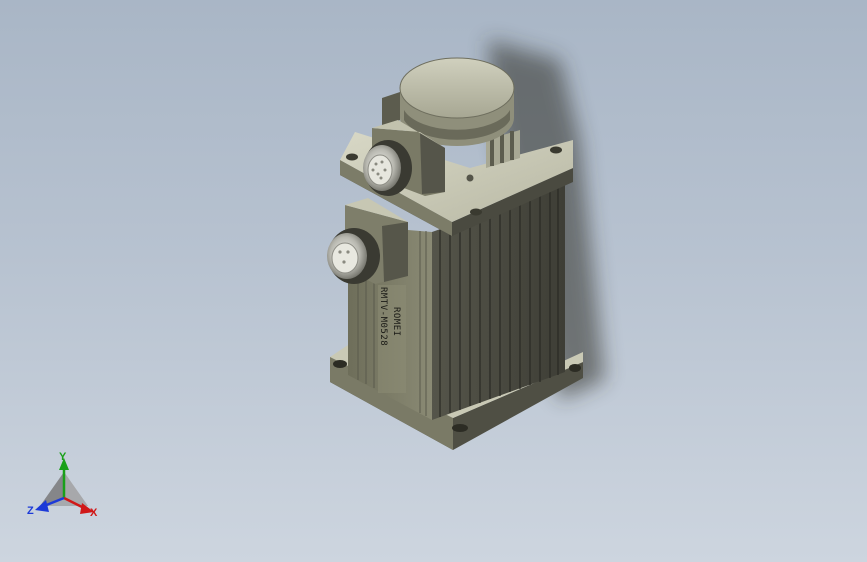  What do you see at coordinates (383, 316) in the screenshot?
I see `model-number-text: RMTV-M0528` at bounding box center [383, 316].